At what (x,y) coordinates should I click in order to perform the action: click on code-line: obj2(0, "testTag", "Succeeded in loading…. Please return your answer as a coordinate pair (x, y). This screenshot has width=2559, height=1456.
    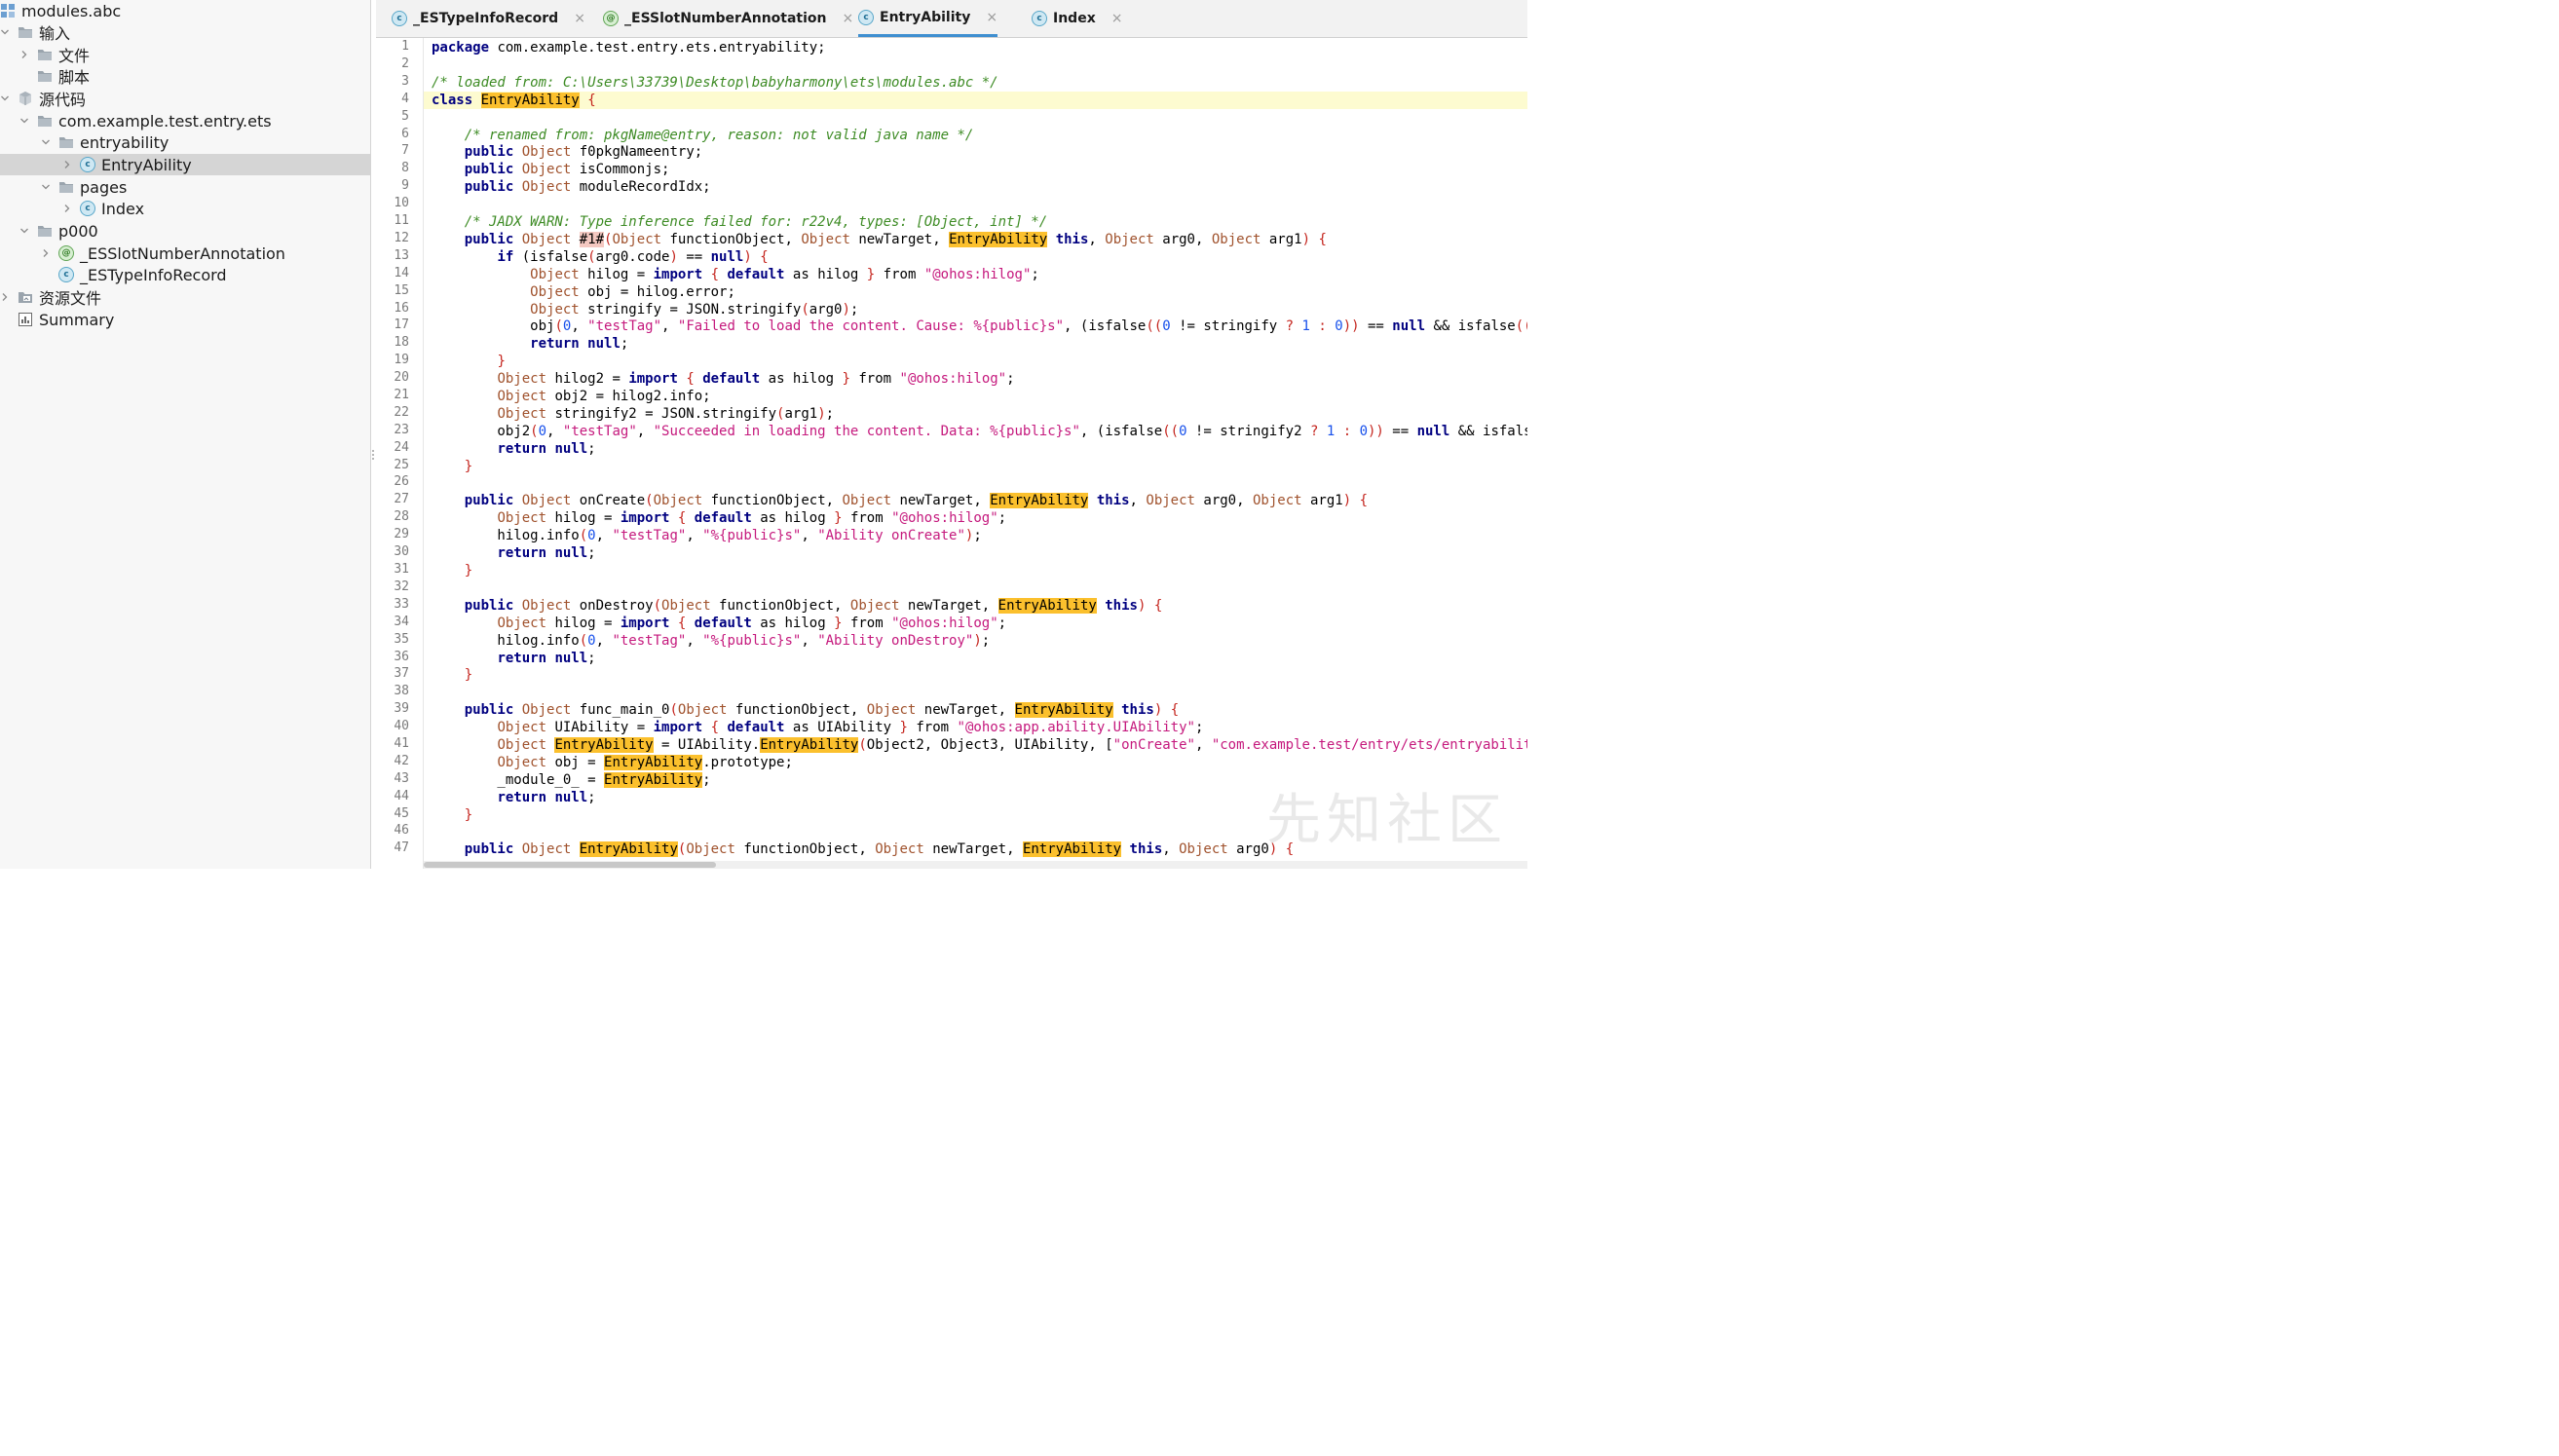
    Looking at the image, I should click on (975, 431).